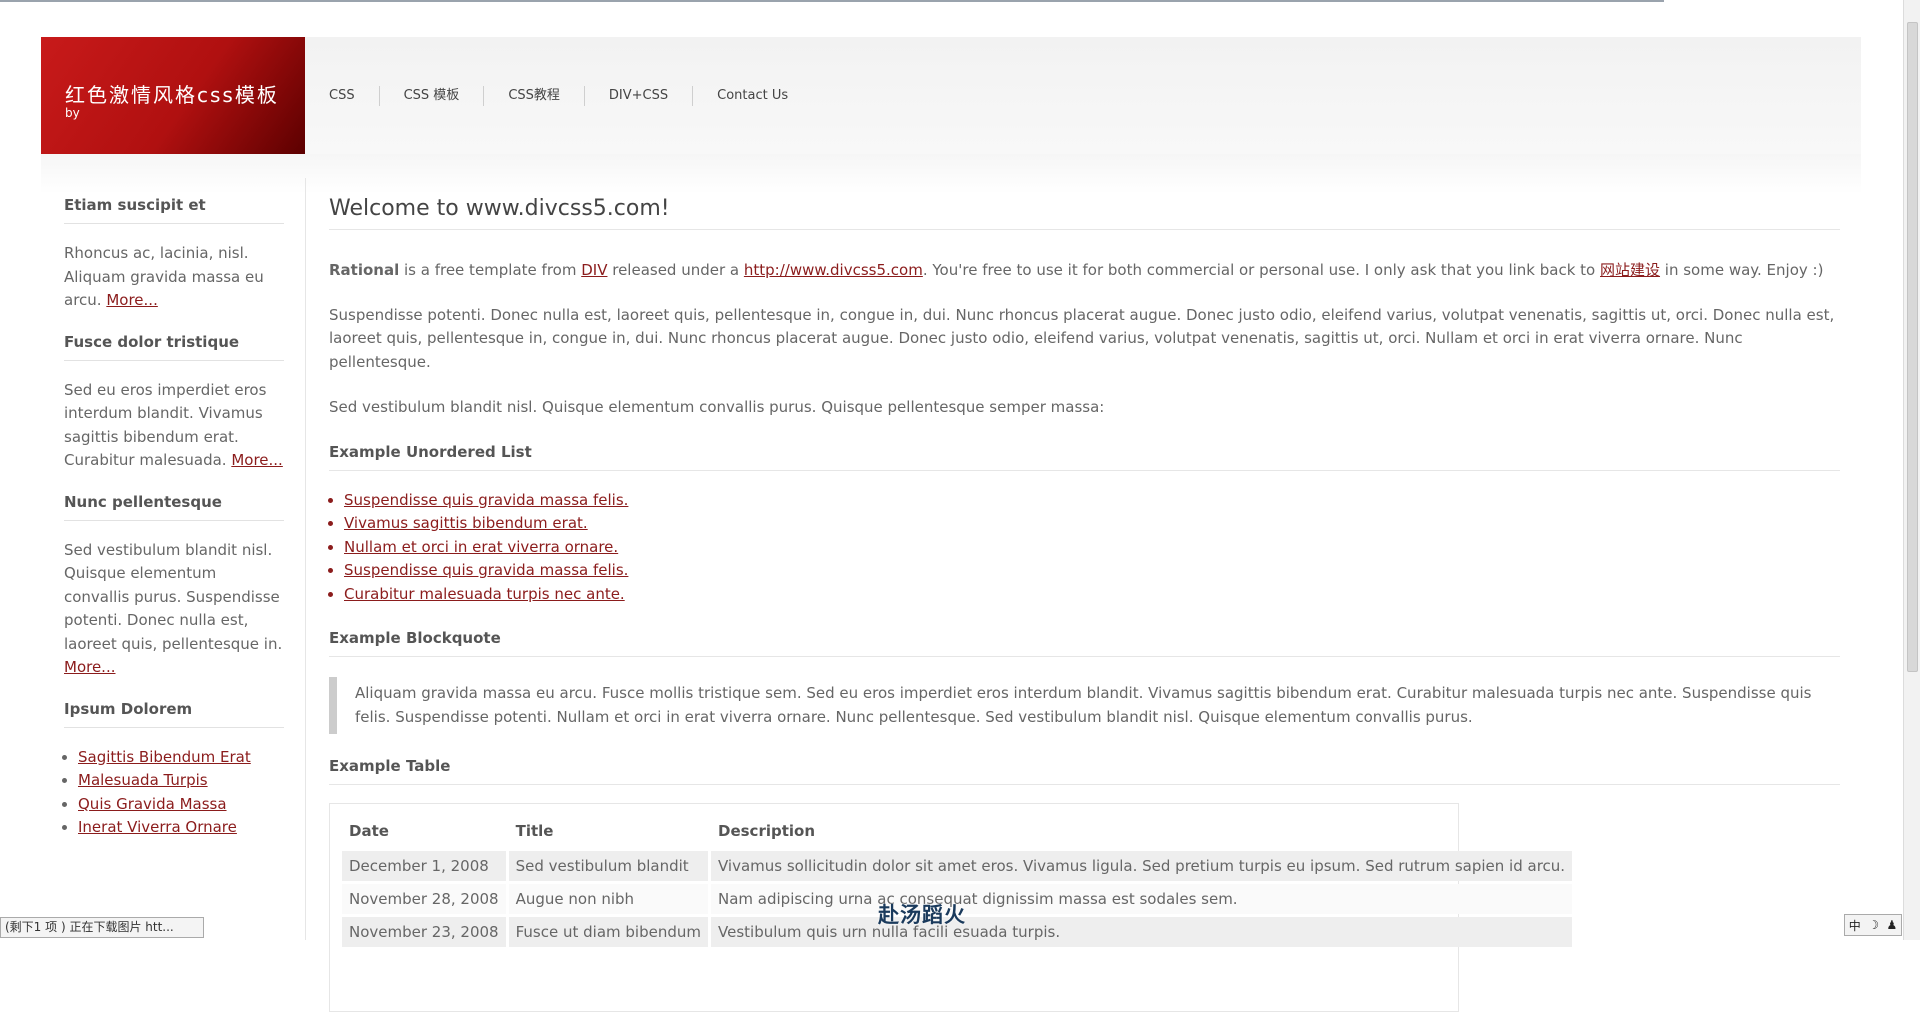 Image resolution: width=1920 pixels, height=1012 pixels. I want to click on moon-icon: ☽, so click(1873, 925).